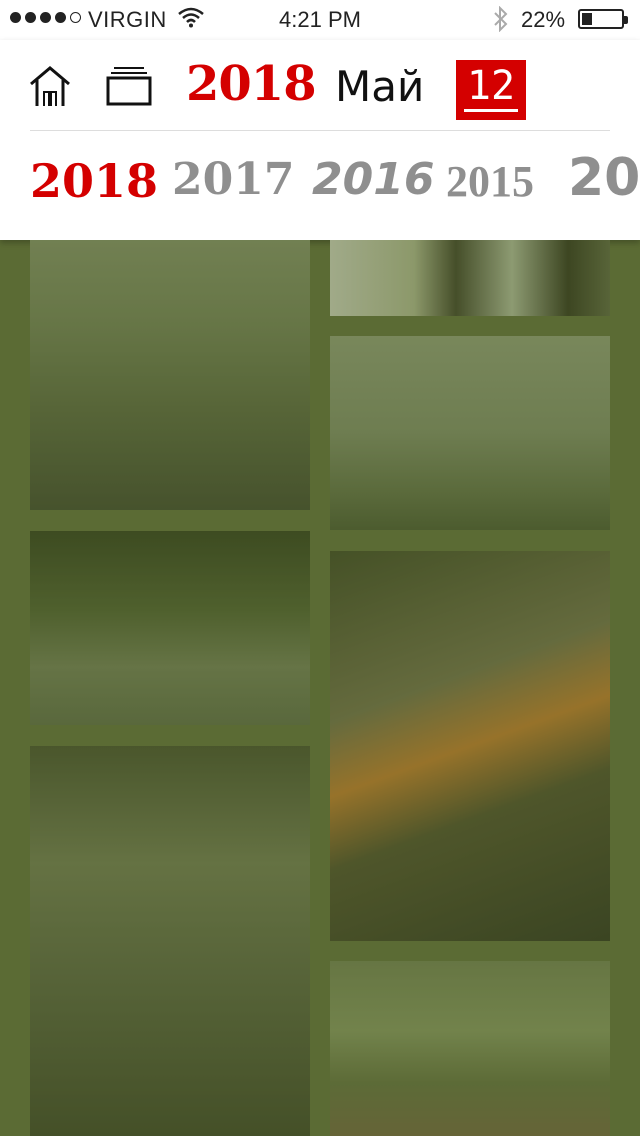 Image resolution: width=640 pixels, height=1136 pixels. What do you see at coordinates (543, 19) in the screenshot?
I see `battery-percent: 22%` at bounding box center [543, 19].